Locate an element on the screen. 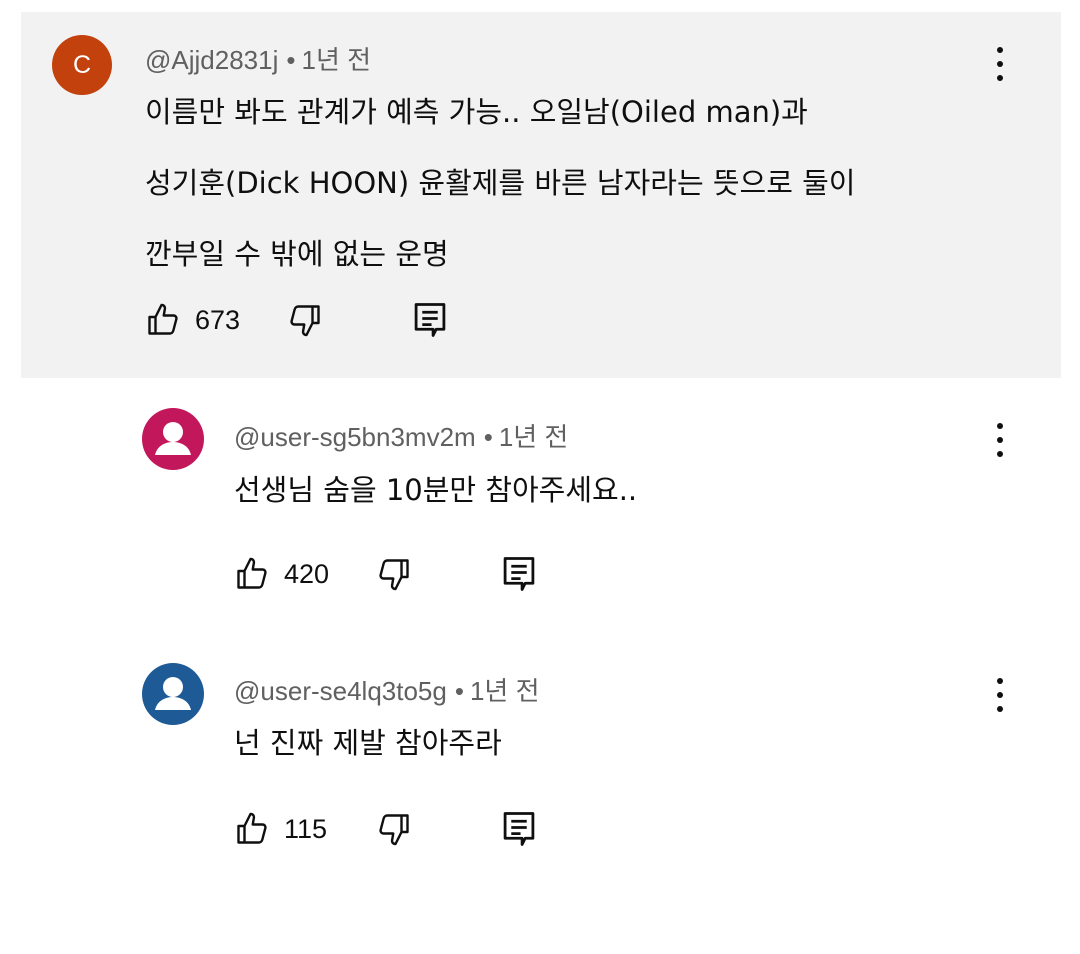 This screenshot has height=954, width=1080. author-handle: @user-se4lq3to5g is located at coordinates (340, 691).